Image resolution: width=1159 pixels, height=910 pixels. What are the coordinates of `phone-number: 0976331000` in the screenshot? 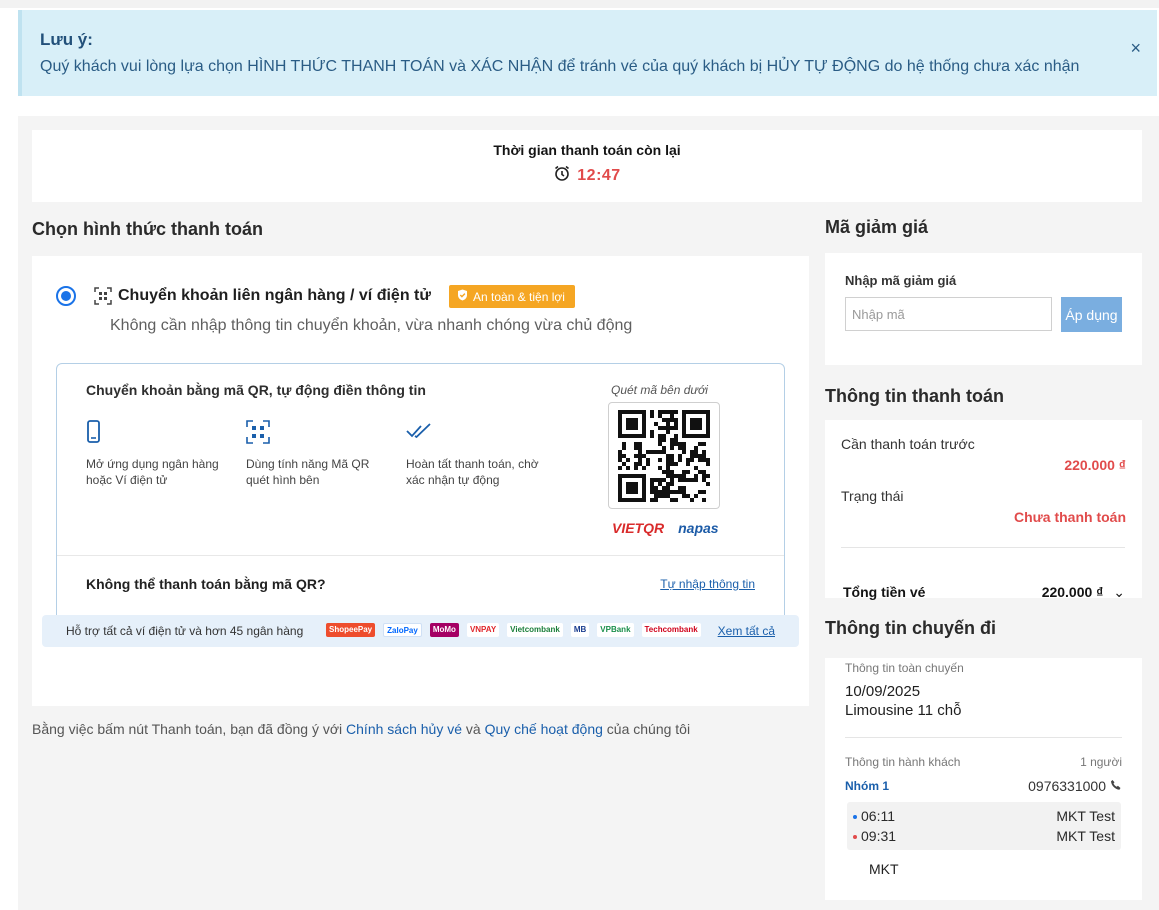 It's located at (1067, 786).